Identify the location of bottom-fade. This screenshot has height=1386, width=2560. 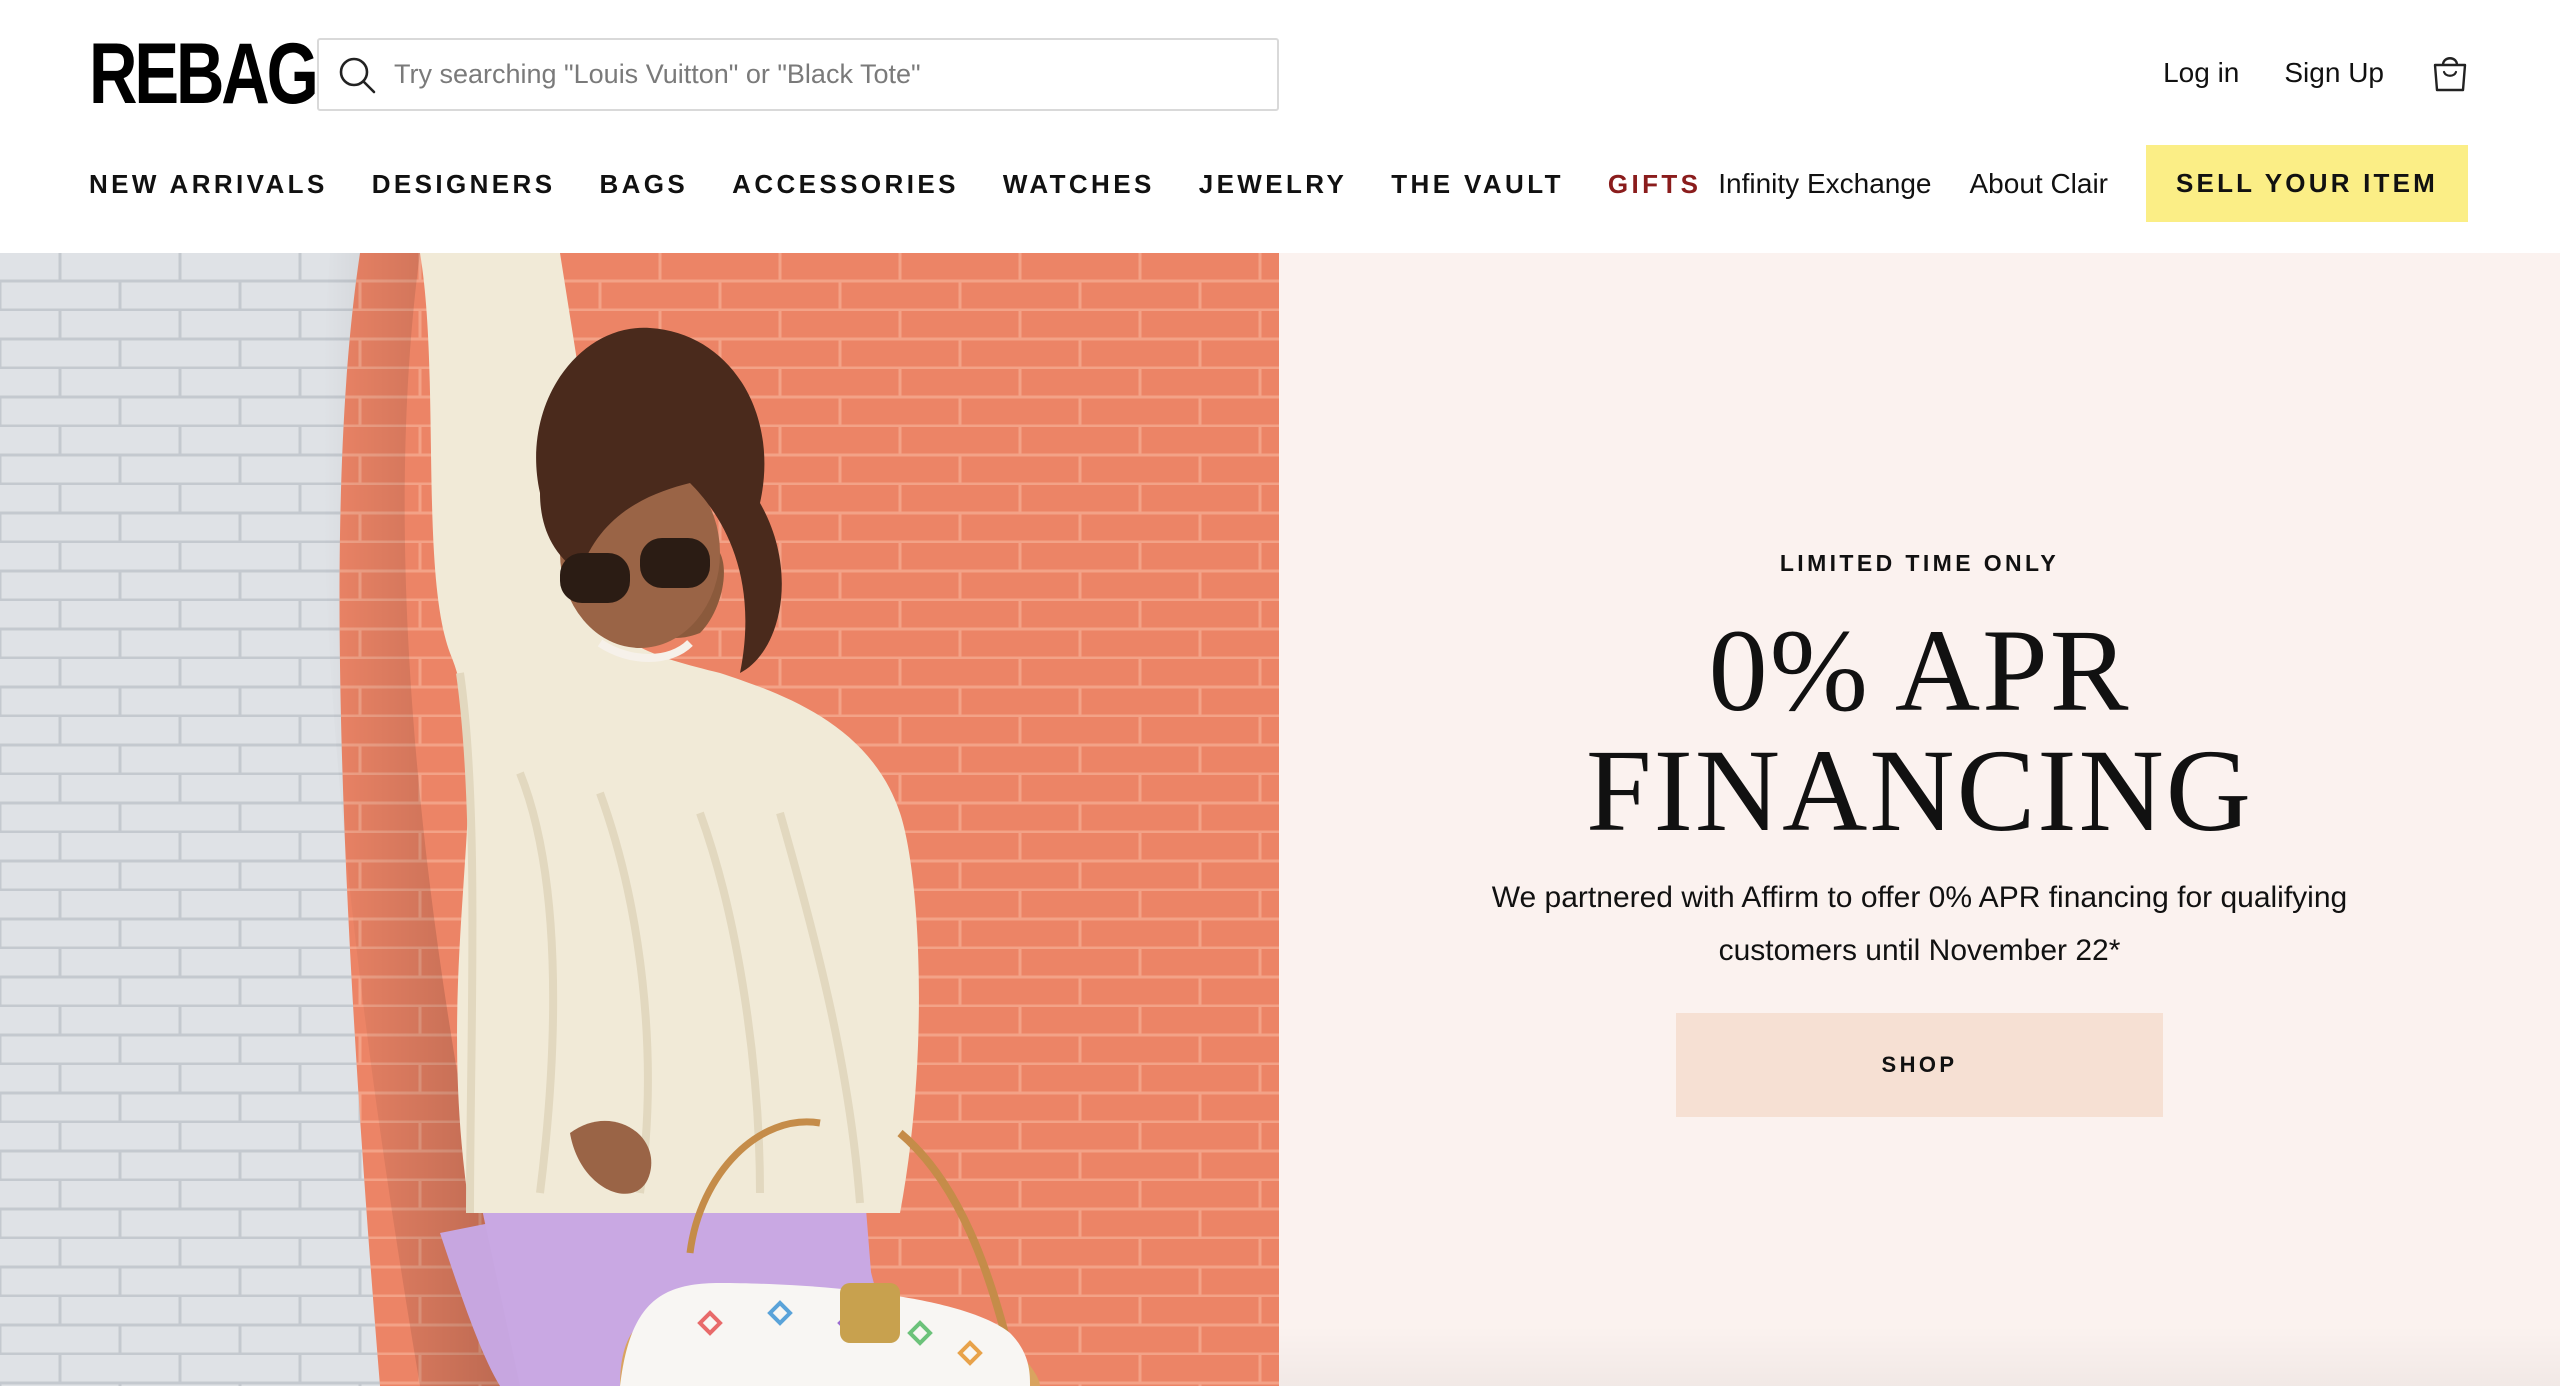
(1919, 1356).